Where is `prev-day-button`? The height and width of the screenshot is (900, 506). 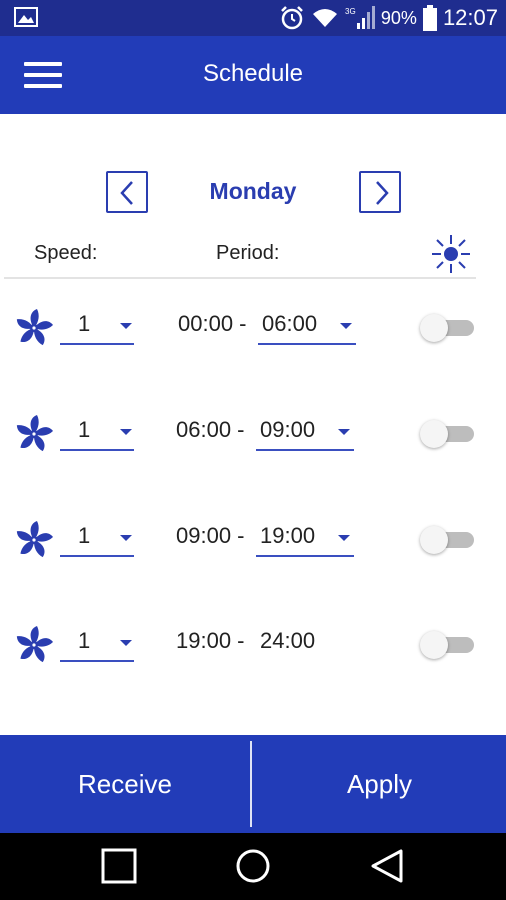 prev-day-button is located at coordinates (127, 192).